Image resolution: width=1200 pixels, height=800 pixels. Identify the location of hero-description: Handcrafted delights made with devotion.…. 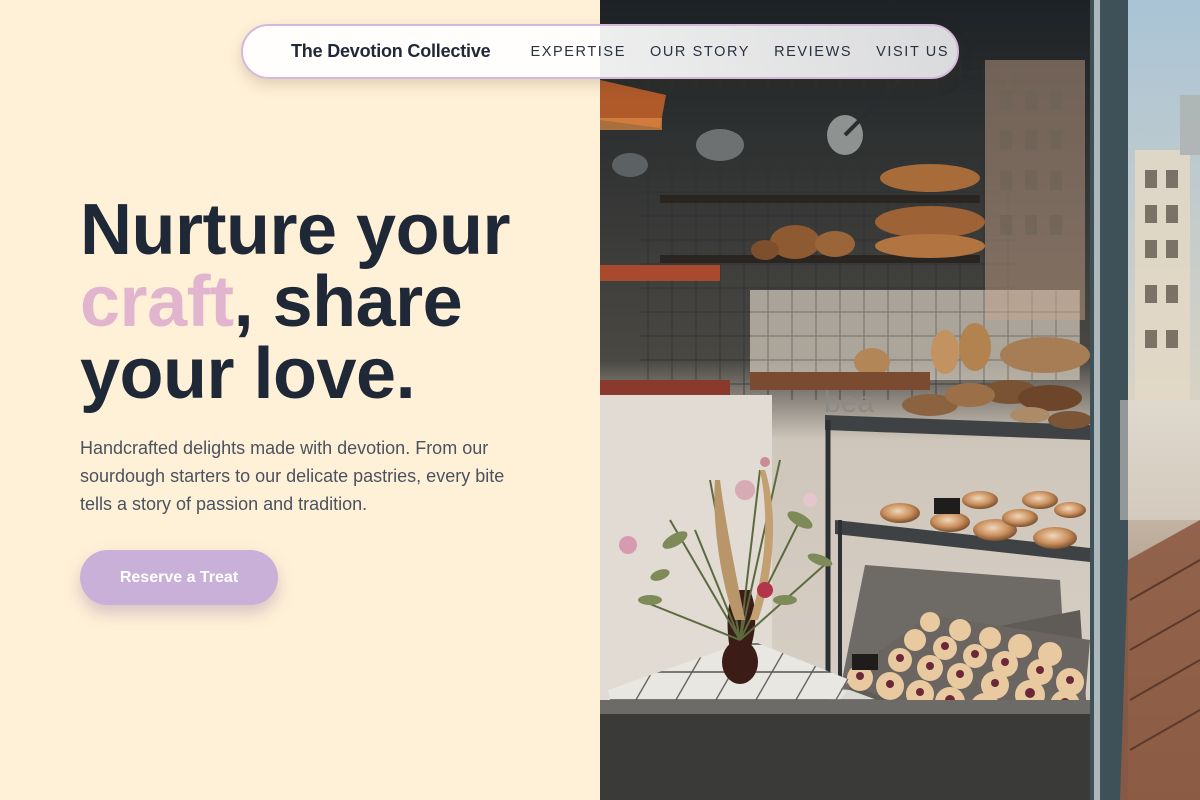
(292, 476).